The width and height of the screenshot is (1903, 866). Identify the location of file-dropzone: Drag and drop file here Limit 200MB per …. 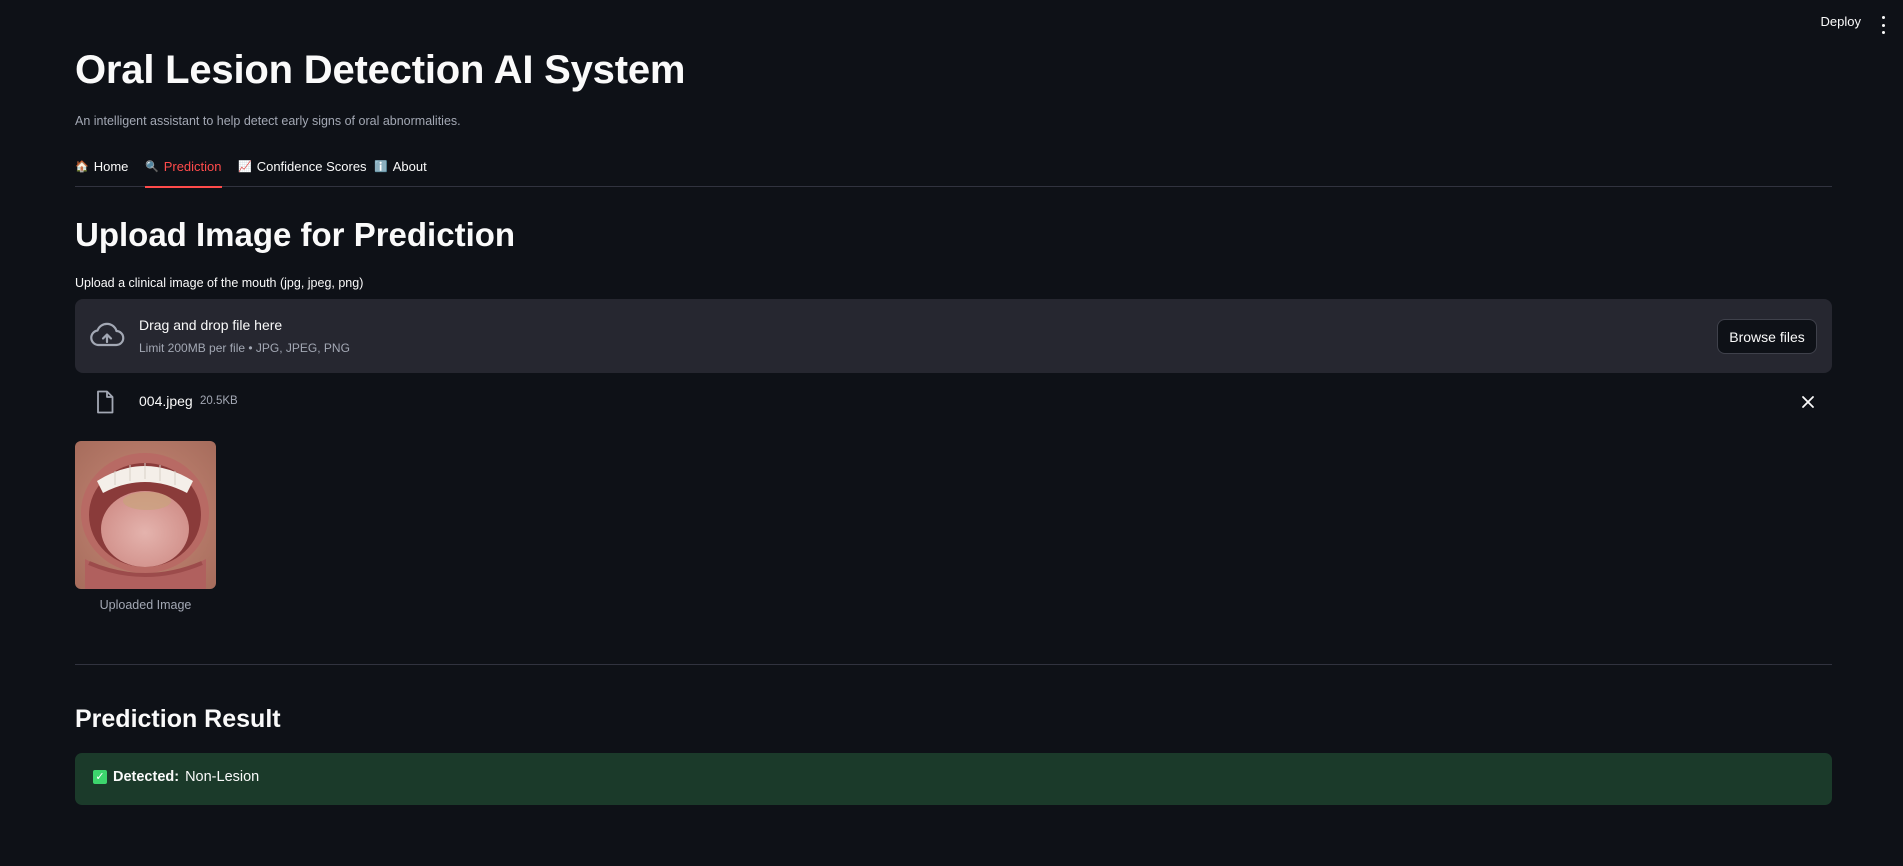
(953, 336).